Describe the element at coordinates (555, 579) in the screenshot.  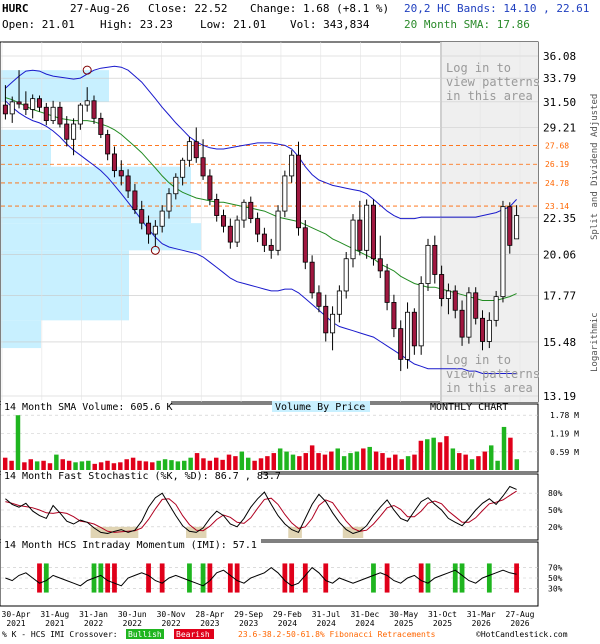
I see `imi-y-ticks: 70%50%30%` at that location.